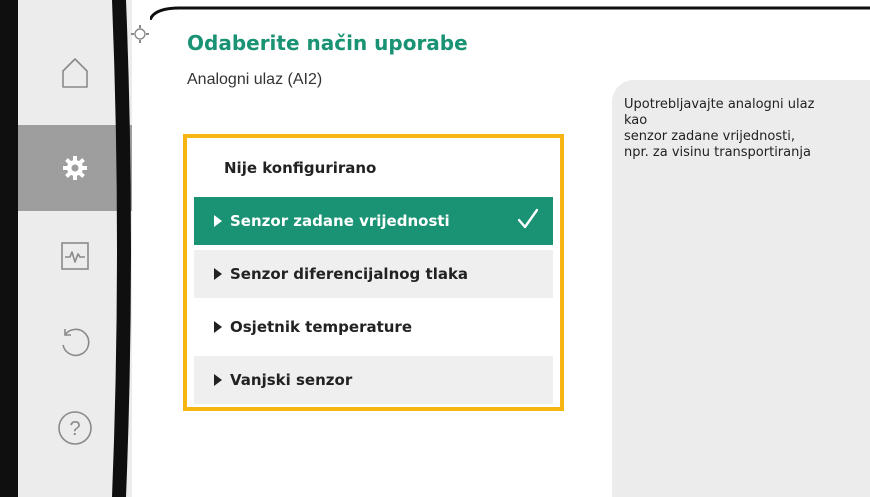  What do you see at coordinates (349, 274) in the screenshot?
I see `option-label: Senzor diferencijalnog tlaka` at bounding box center [349, 274].